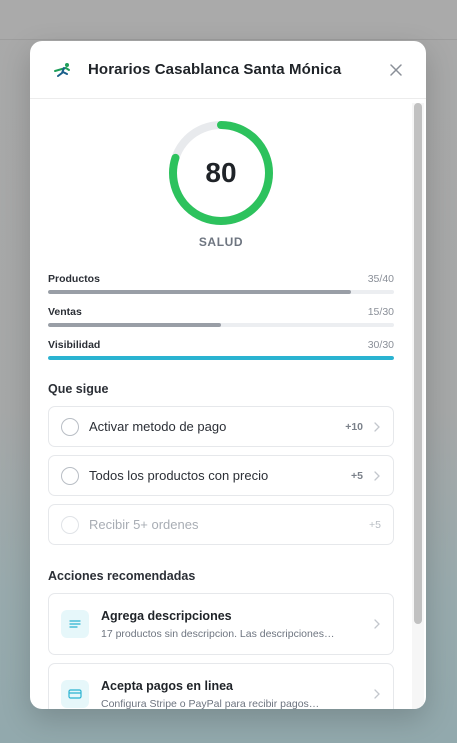  I want to click on metric-ventas: Ventas 15/30, so click(221, 316).